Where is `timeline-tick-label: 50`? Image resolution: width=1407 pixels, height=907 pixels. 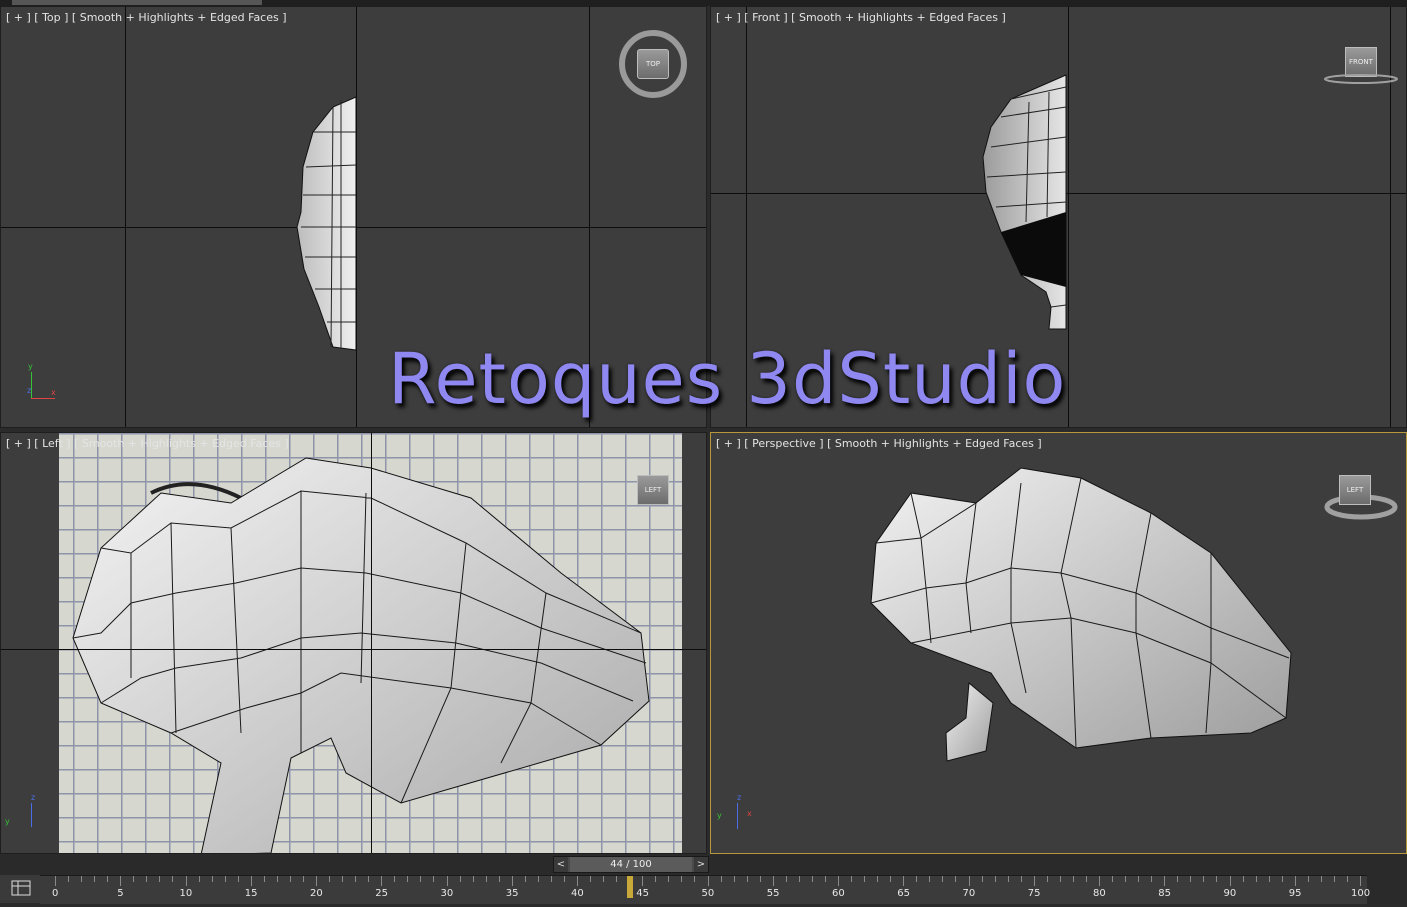 timeline-tick-label: 50 is located at coordinates (708, 893).